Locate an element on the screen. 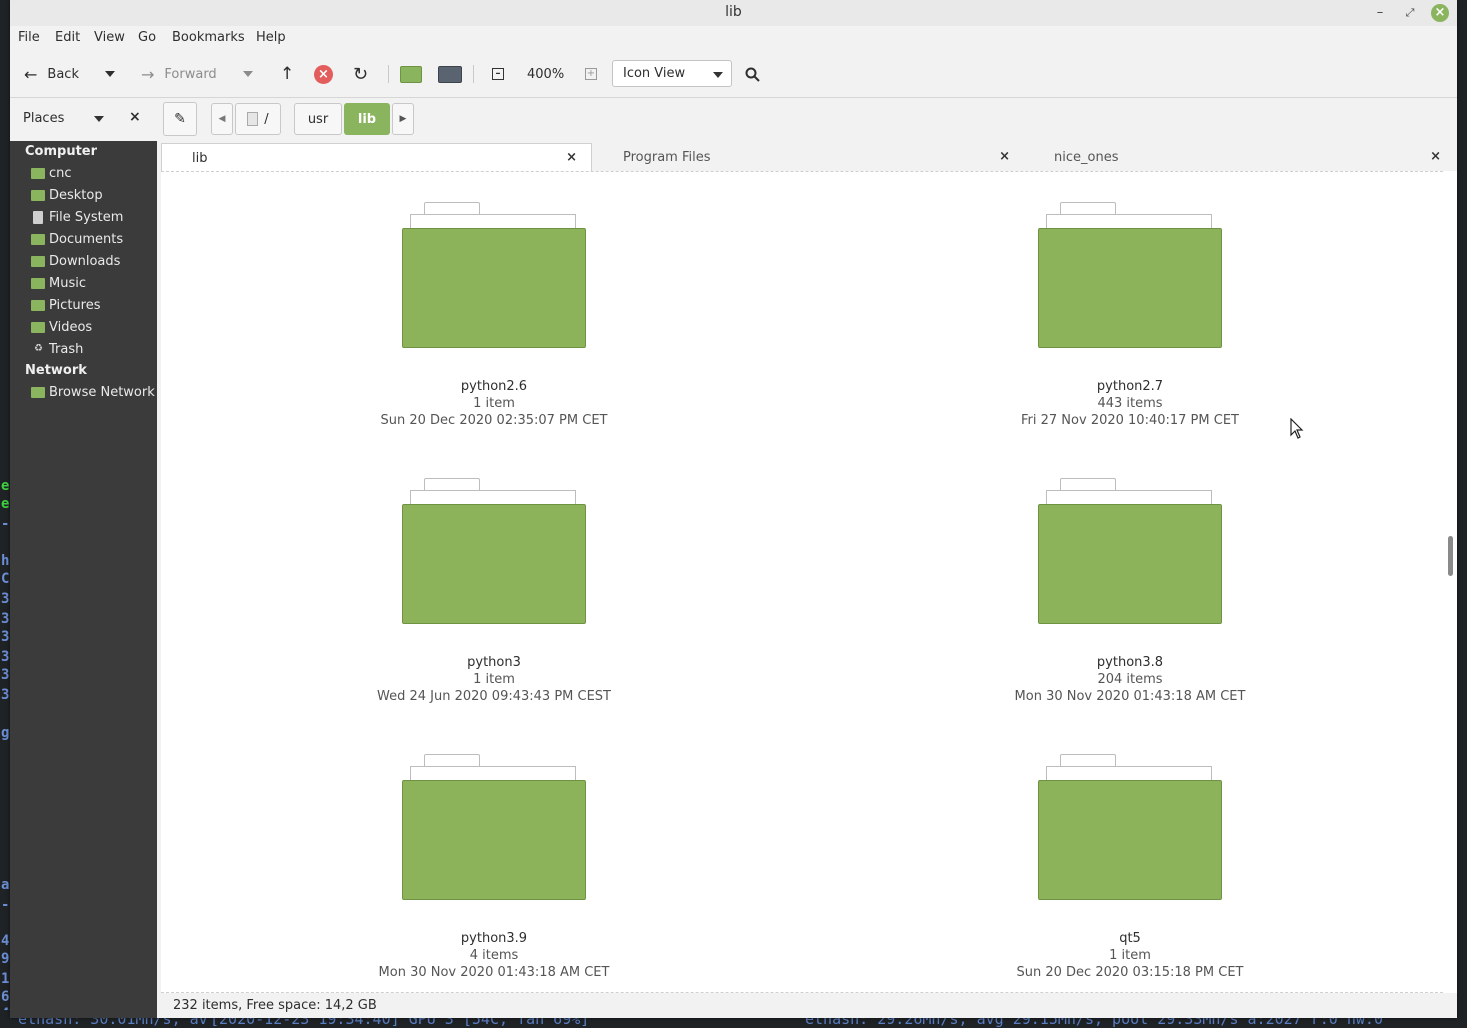  sidebar-item-label: Videos is located at coordinates (71, 327).